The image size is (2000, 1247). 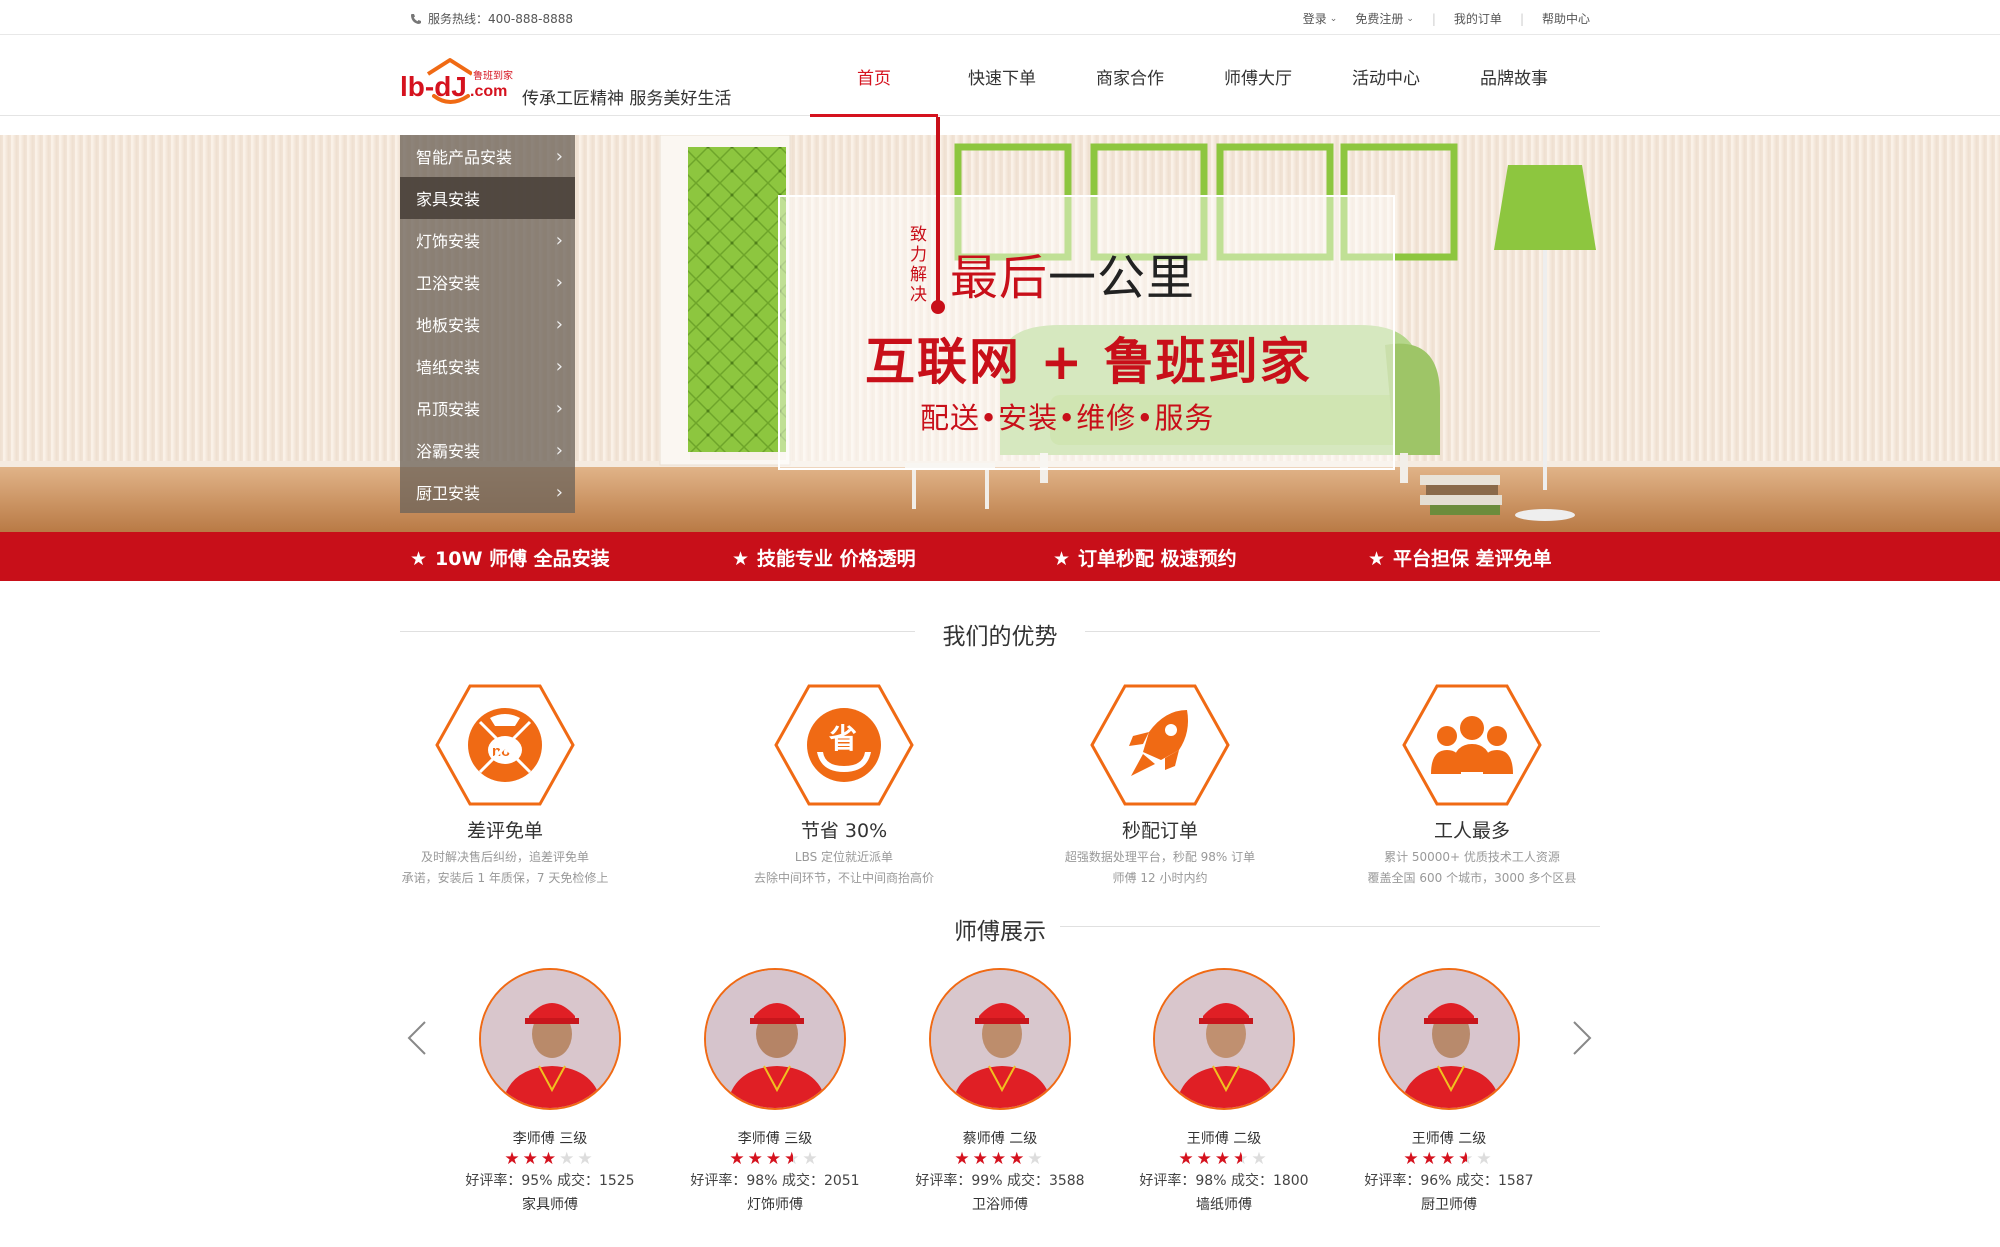 What do you see at coordinates (487, 240) in the screenshot?
I see `category-item-lighting: 灯饰安装 ›` at bounding box center [487, 240].